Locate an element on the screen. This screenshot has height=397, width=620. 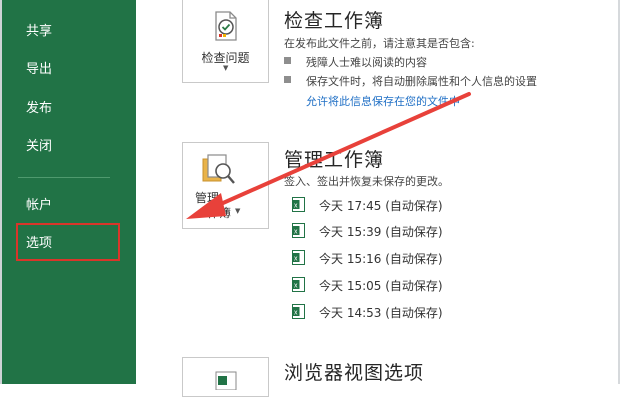
browser-view-options-button is located at coordinates (225, 377).